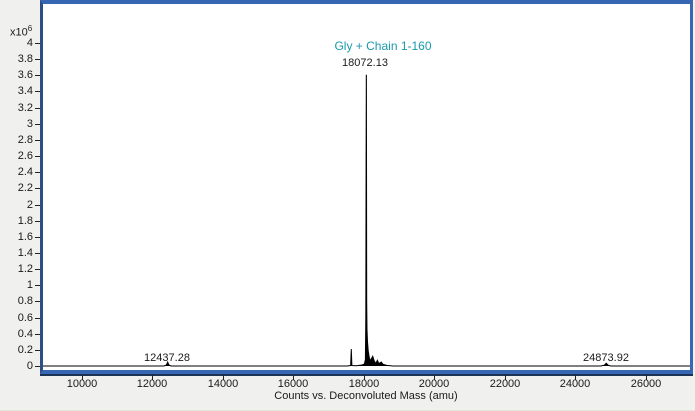 This screenshot has width=695, height=411. What do you see at coordinates (25, 237) in the screenshot?
I see `y-tick-label: 1.6` at bounding box center [25, 237].